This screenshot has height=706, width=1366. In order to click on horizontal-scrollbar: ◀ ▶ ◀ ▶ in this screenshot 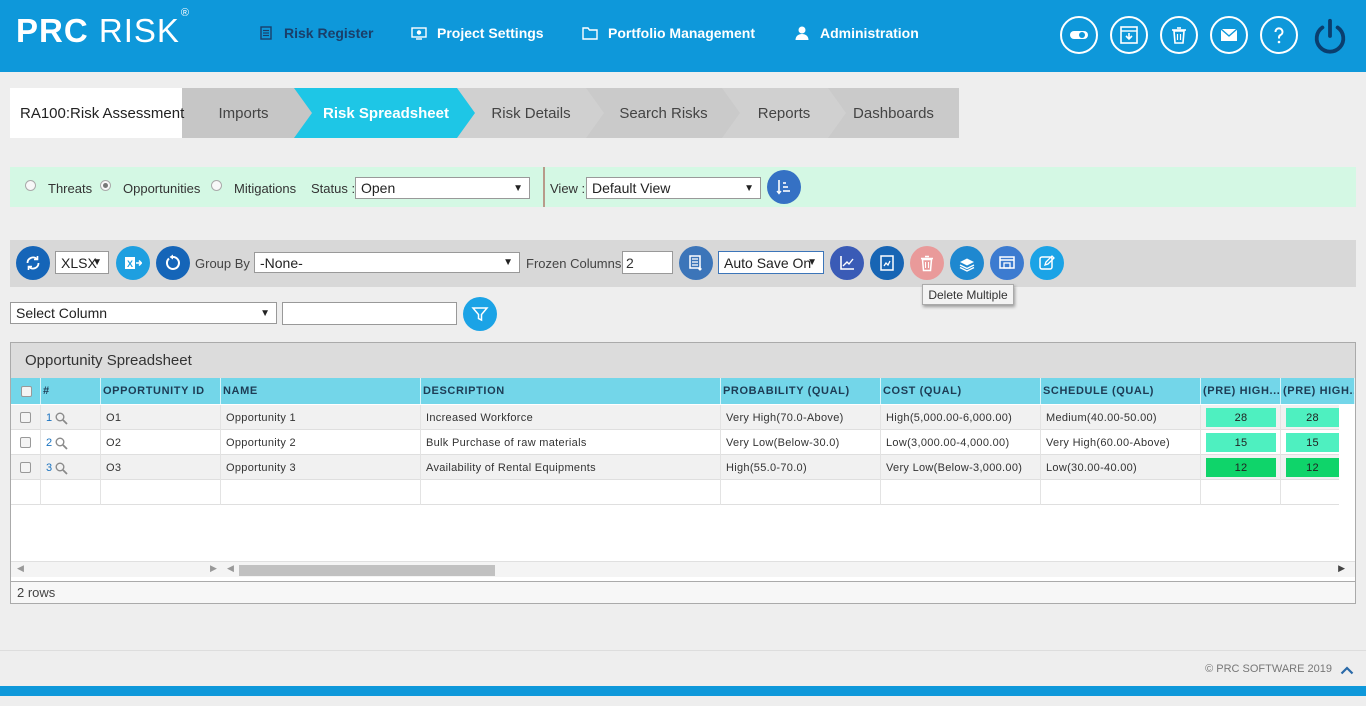, I will do `click(683, 569)`.